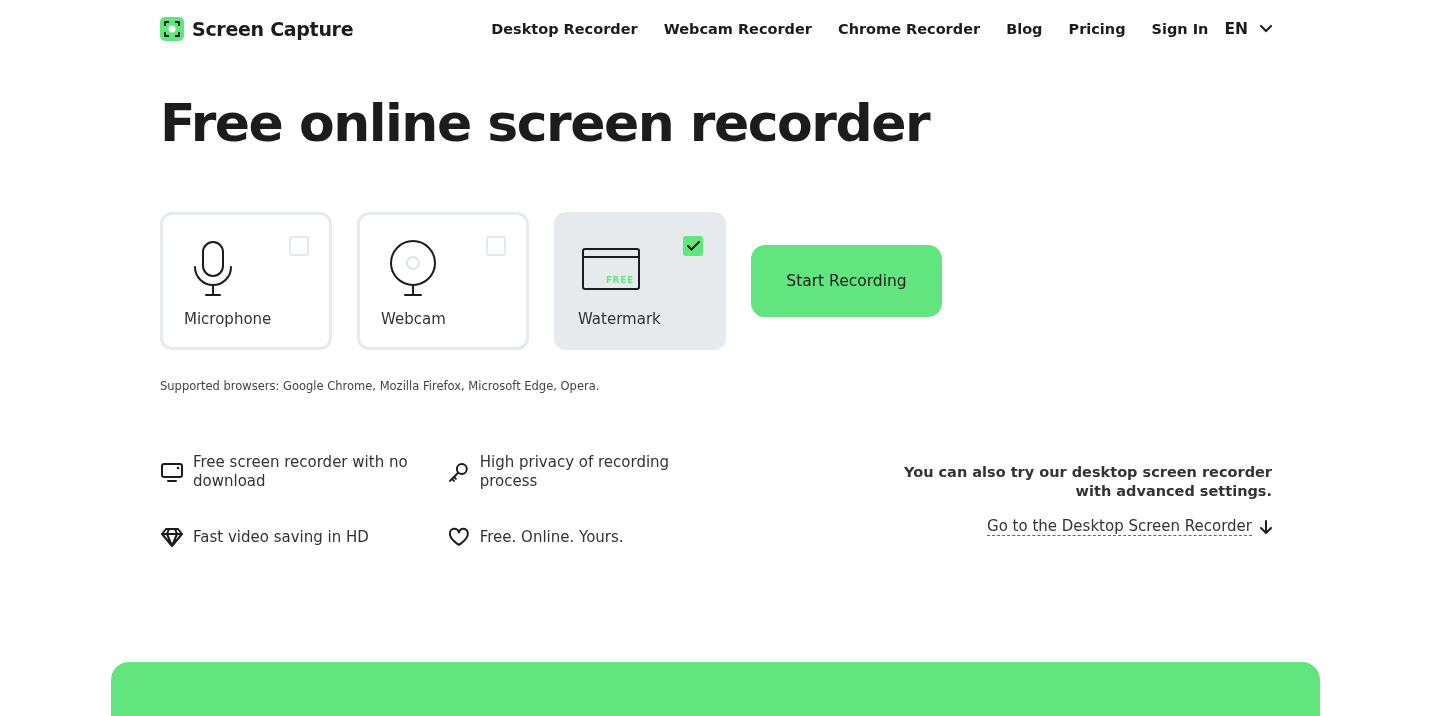  Describe the element at coordinates (413, 269) in the screenshot. I see `webcam-icon` at that location.